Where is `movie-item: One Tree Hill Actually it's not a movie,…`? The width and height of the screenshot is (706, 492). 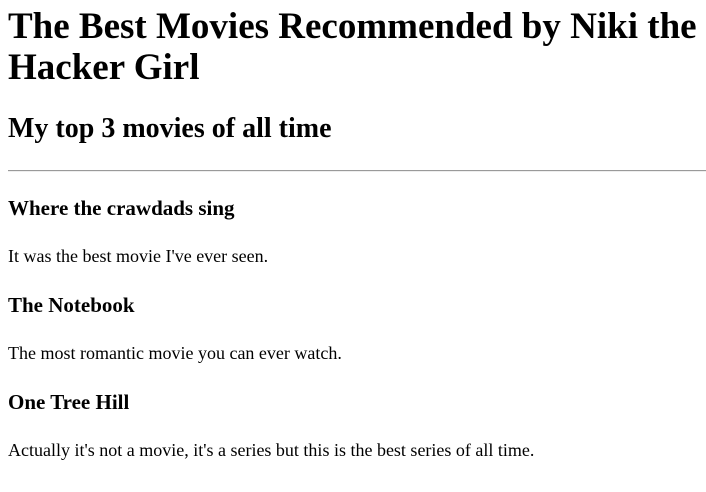 movie-item: One Tree Hill Actually it's not a movie,… is located at coordinates (357, 425).